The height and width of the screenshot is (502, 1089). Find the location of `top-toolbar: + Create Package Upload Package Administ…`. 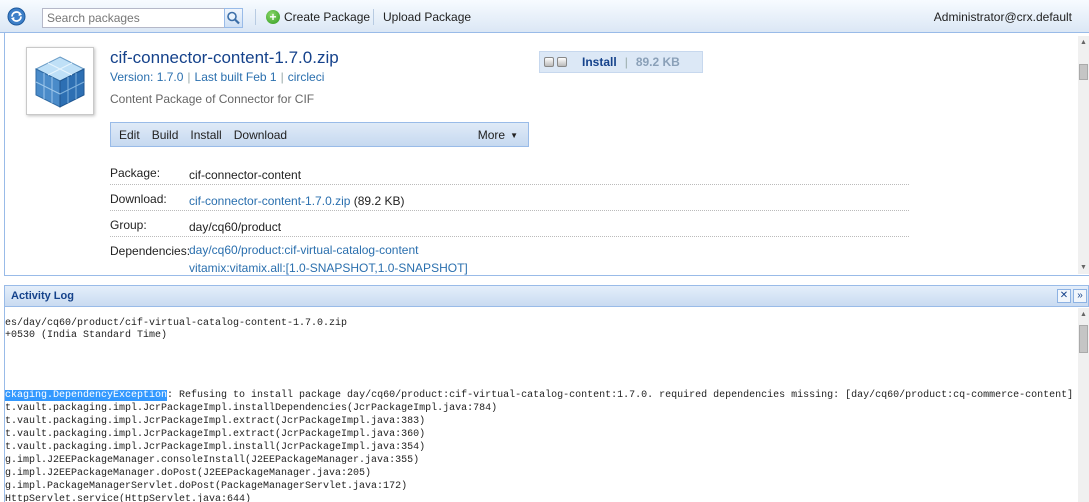

top-toolbar: + Create Package Upload Package Administ… is located at coordinates (544, 16).